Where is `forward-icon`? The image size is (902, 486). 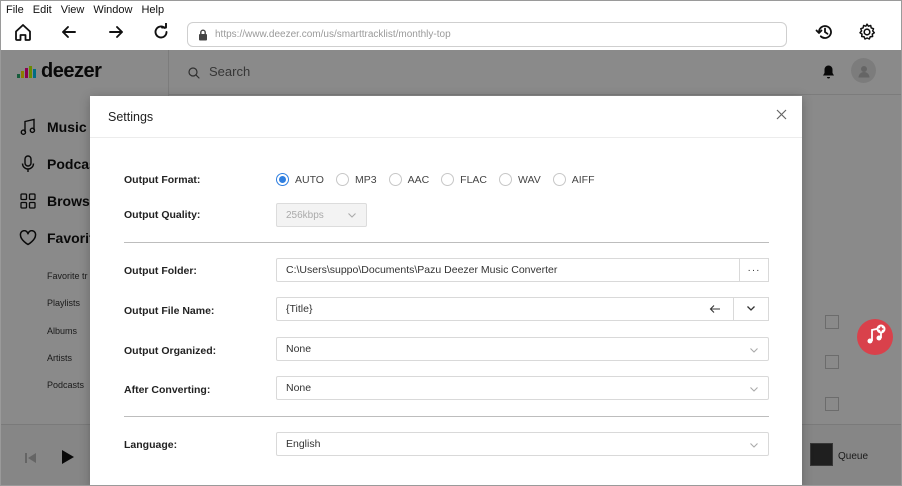
forward-icon is located at coordinates (116, 34).